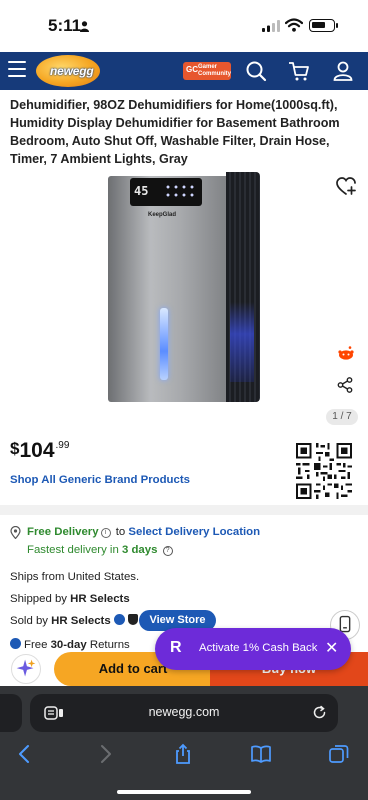 Image resolution: width=368 pixels, height=800 pixels. I want to click on add-to-wishlist-icon, so click(346, 186).